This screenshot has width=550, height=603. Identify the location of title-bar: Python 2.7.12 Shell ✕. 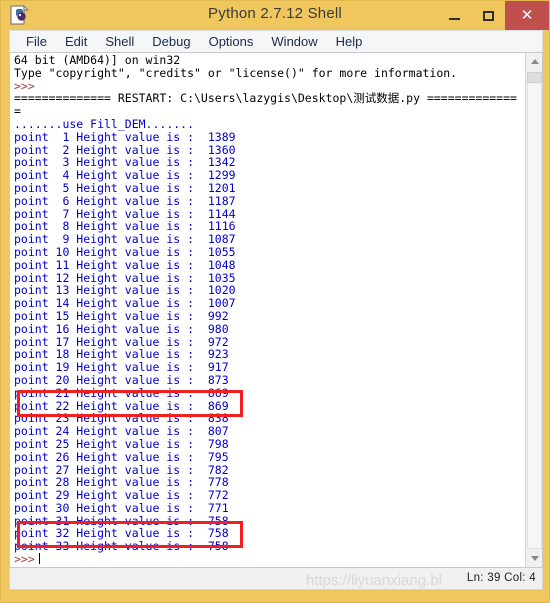
(275, 15).